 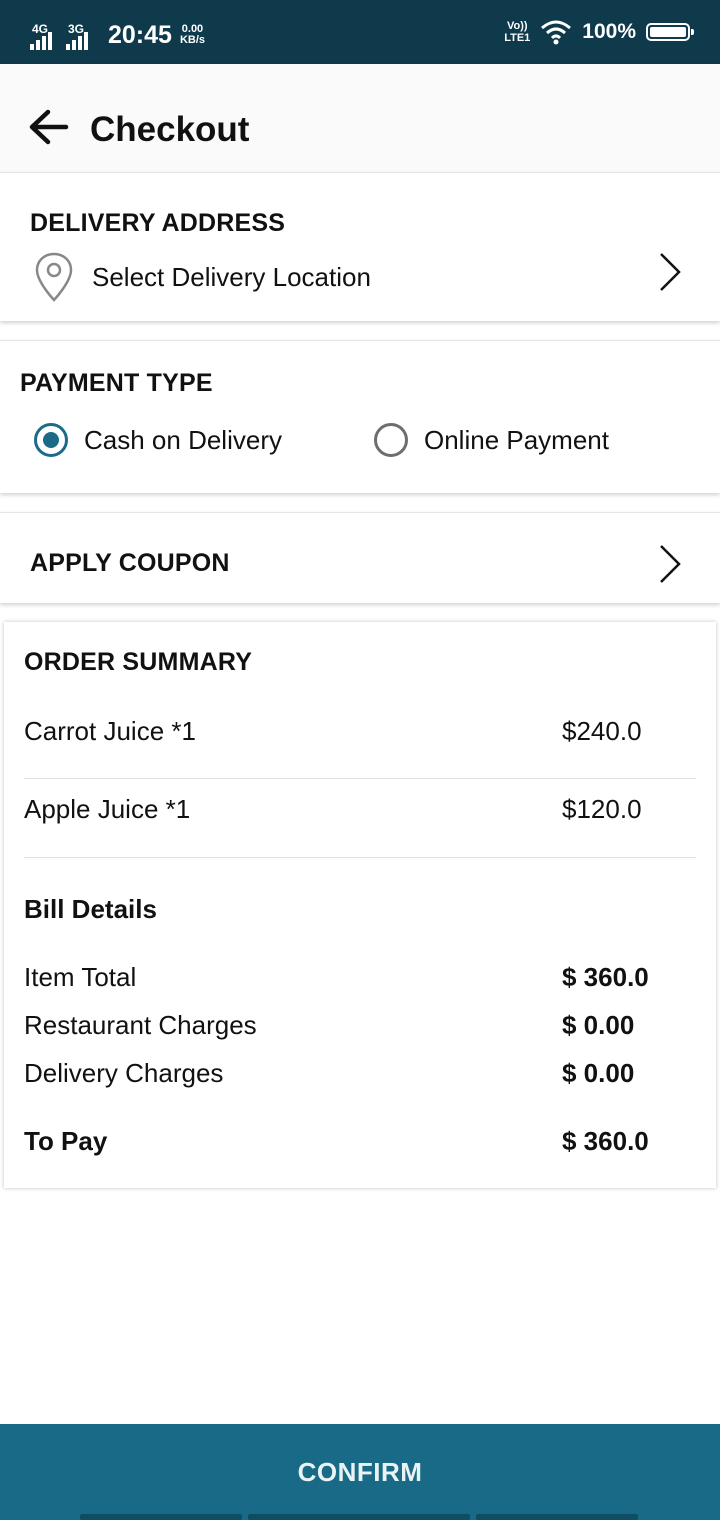 I want to click on bill-row-to-pay: To Pay $ 360.0, so click(x=360, y=1146).